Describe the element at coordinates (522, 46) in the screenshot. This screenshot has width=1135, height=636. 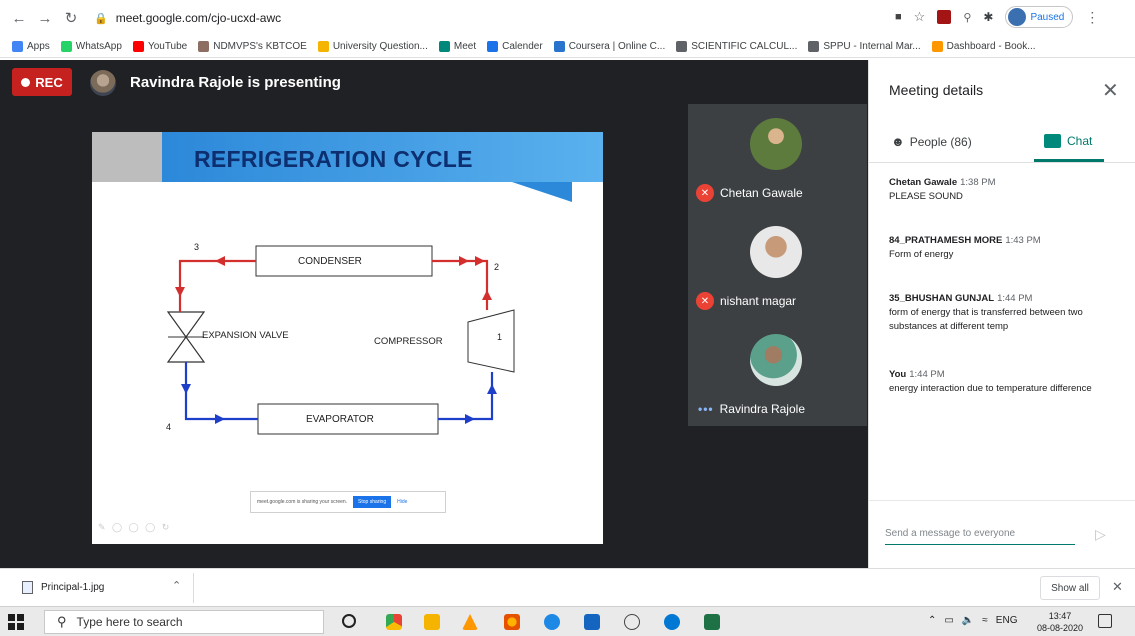
I see `bookmark-label: Calender` at that location.